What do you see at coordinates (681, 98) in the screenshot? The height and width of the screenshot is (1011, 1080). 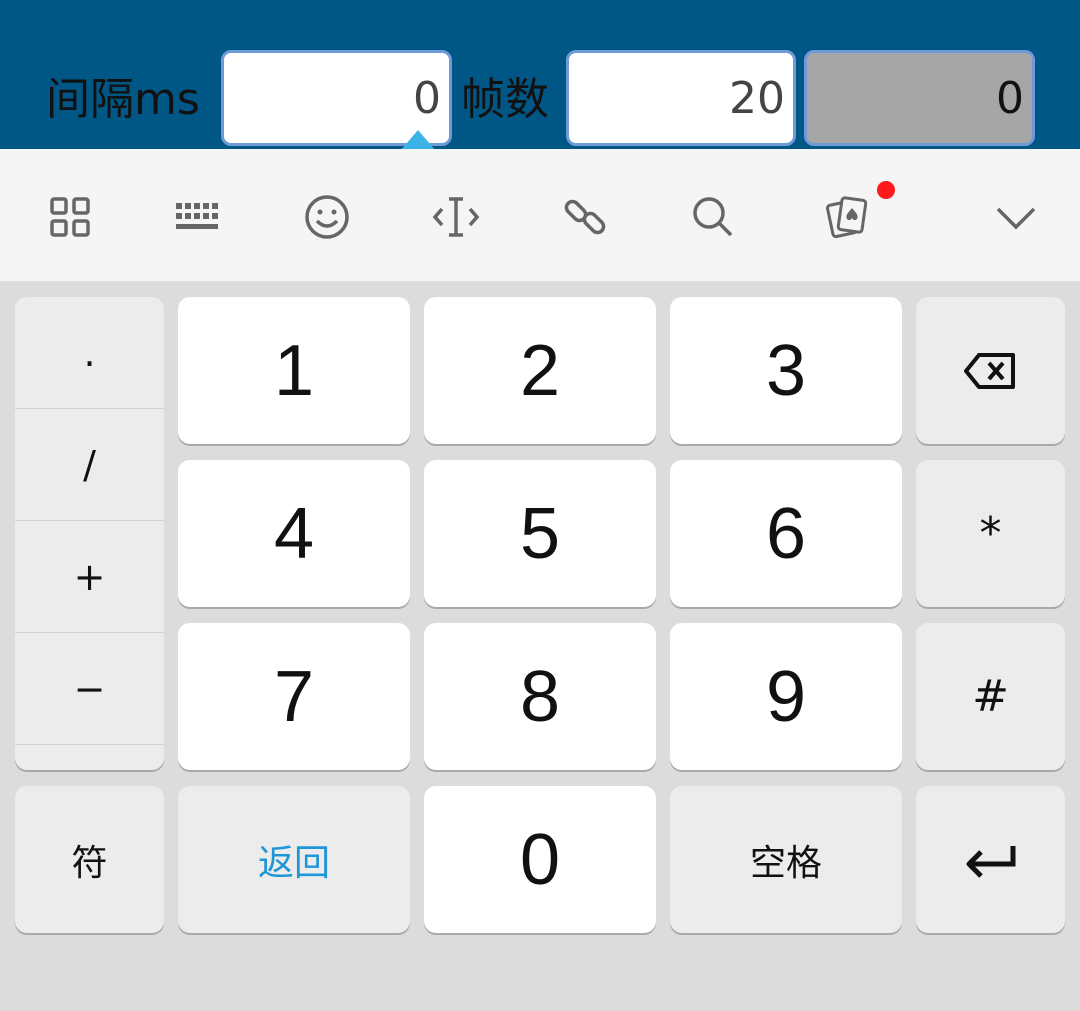 I see `frames-input: 20` at bounding box center [681, 98].